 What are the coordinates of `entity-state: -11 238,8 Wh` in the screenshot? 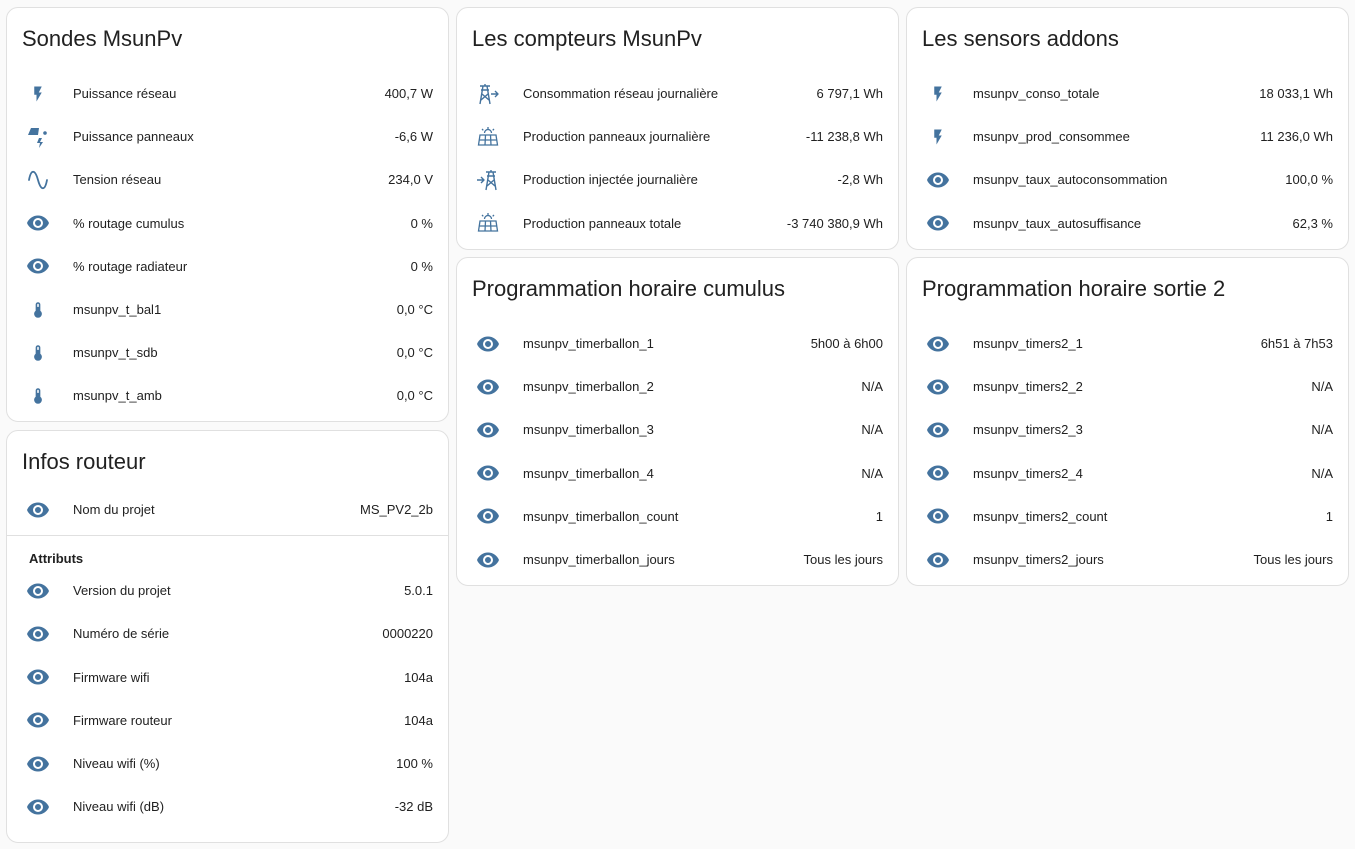 It's located at (844, 137).